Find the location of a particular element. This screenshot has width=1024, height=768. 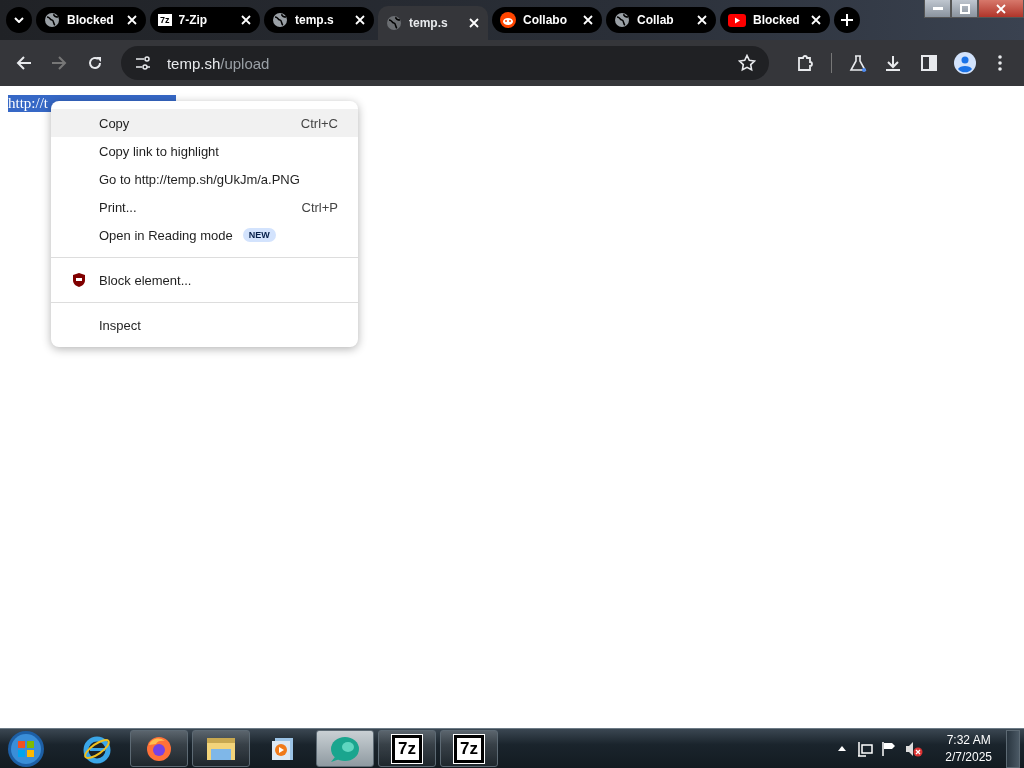

browser-tab: Collabo is located at coordinates (547, 20).